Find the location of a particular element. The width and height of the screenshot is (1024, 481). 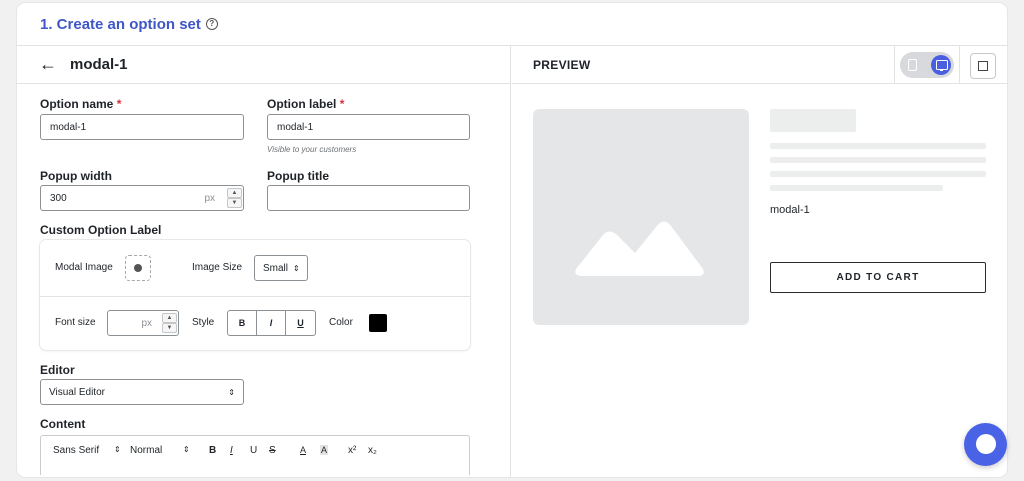

preview-product-name: modal-1 is located at coordinates (790, 210).